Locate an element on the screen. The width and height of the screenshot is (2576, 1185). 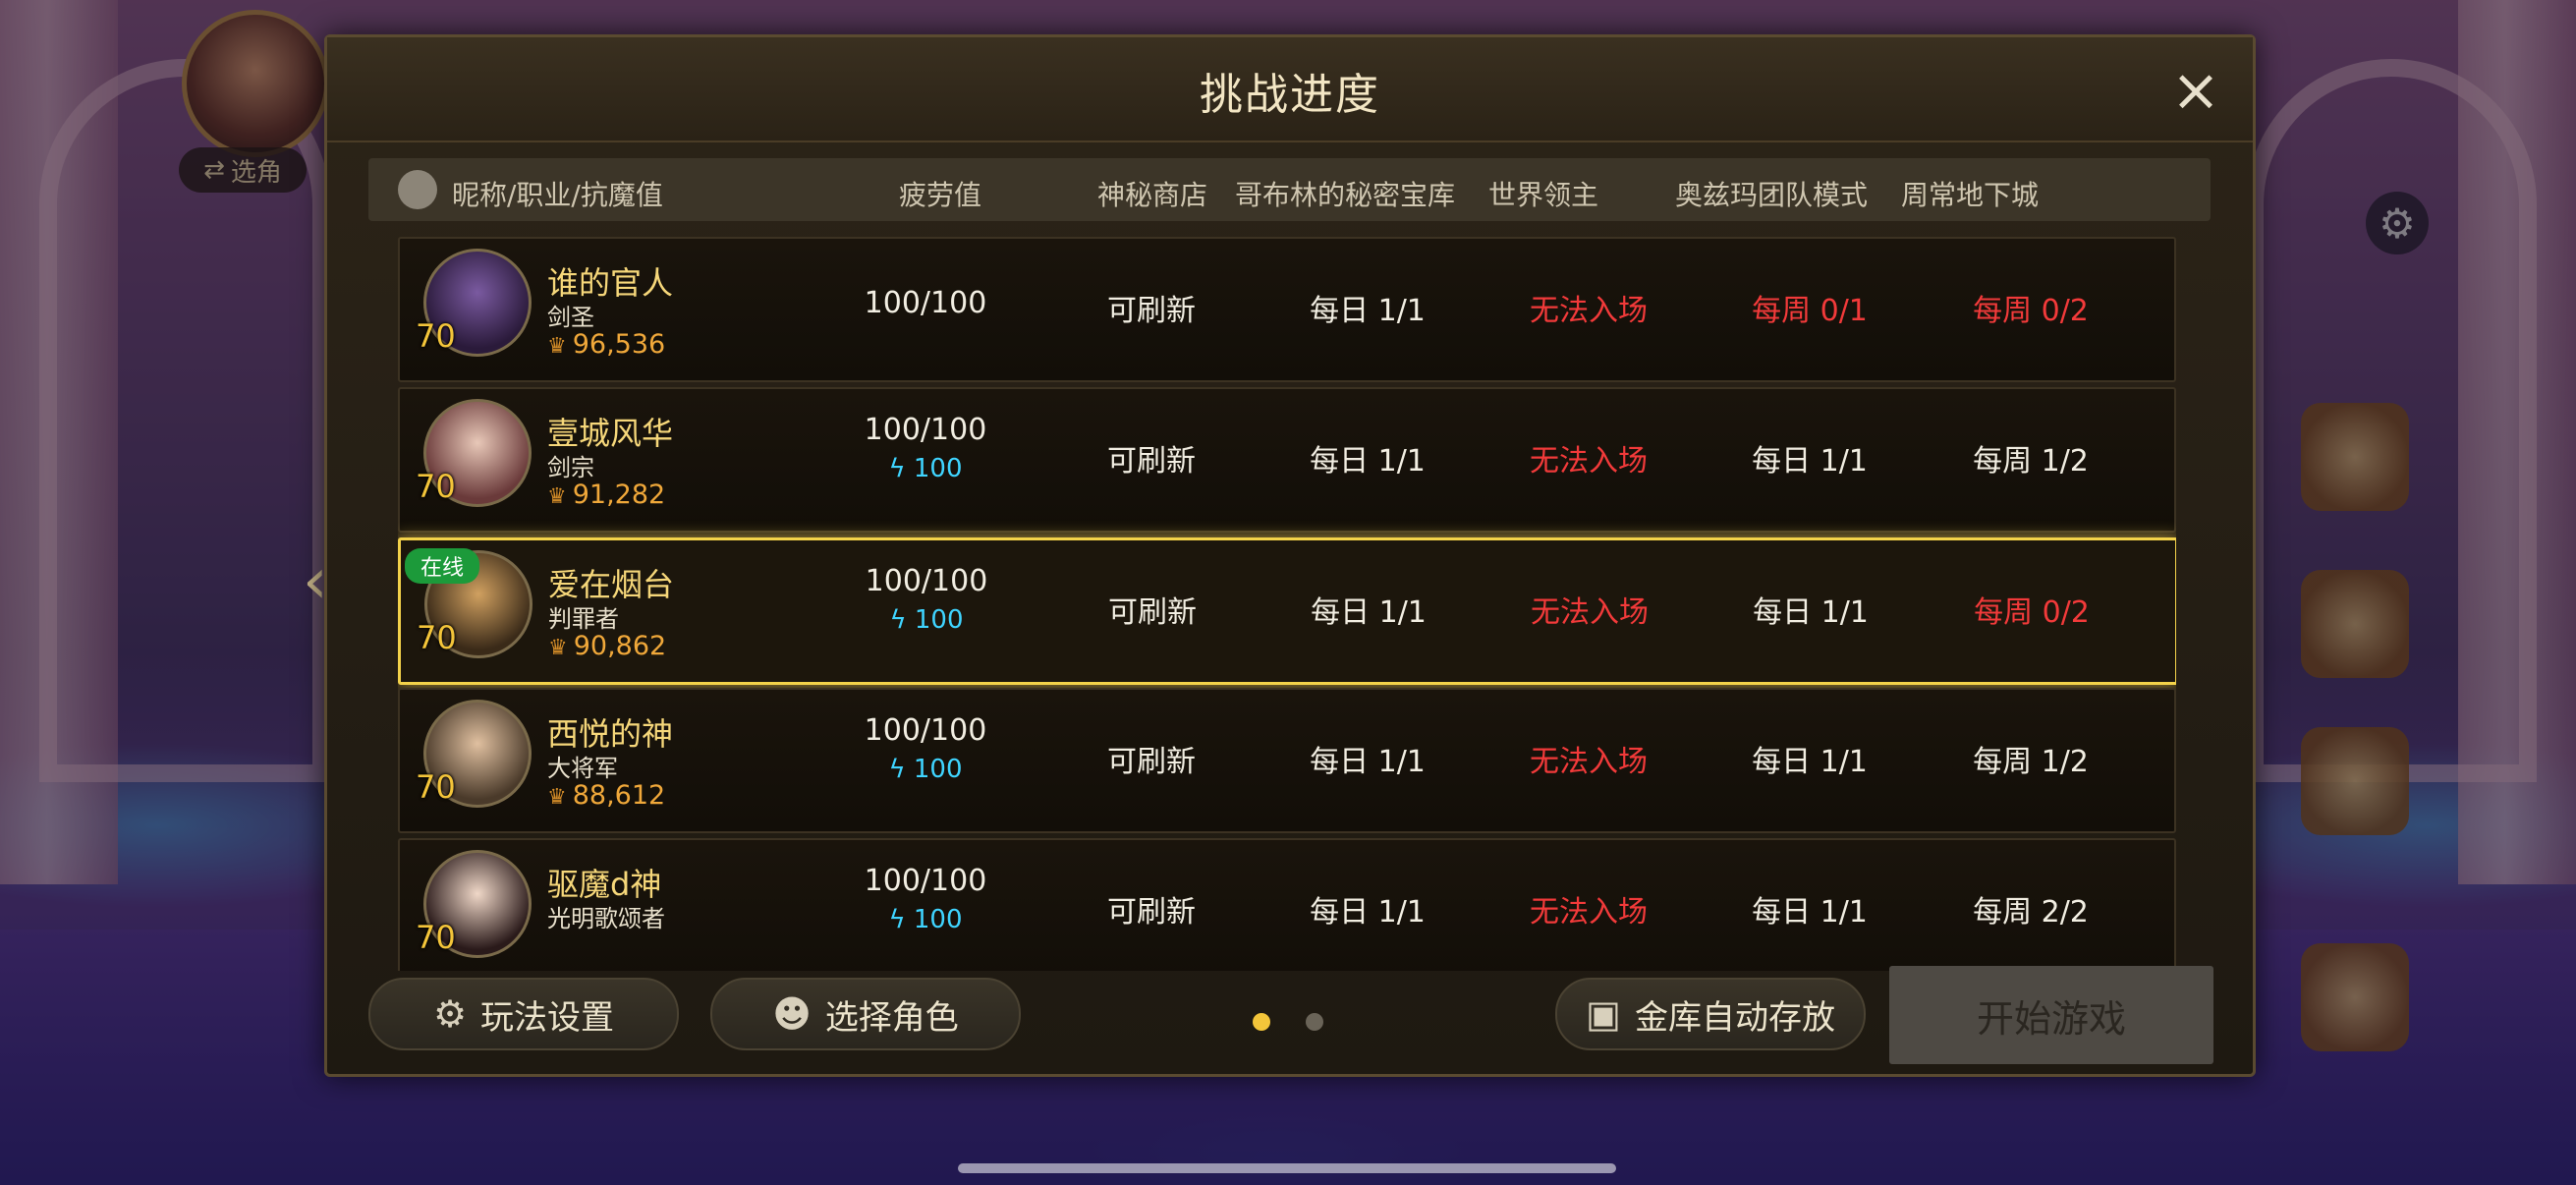
character-job: 判罪者 is located at coordinates (583, 619).